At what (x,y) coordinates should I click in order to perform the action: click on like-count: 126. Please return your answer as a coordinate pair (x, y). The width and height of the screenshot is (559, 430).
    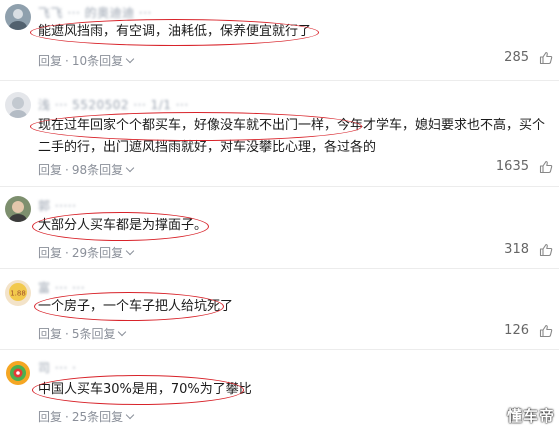
    Looking at the image, I should click on (516, 330).